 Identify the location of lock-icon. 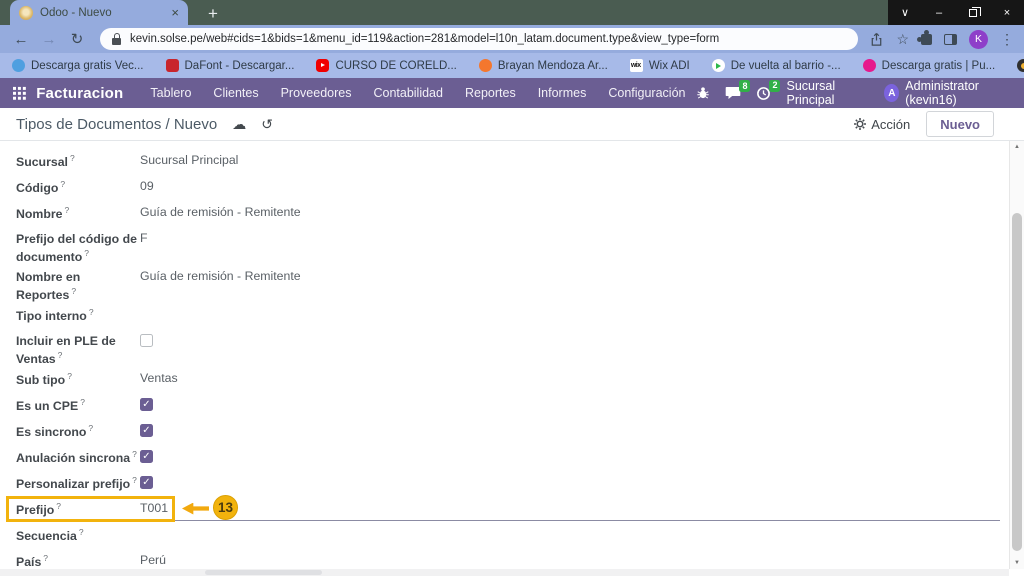
(116, 38).